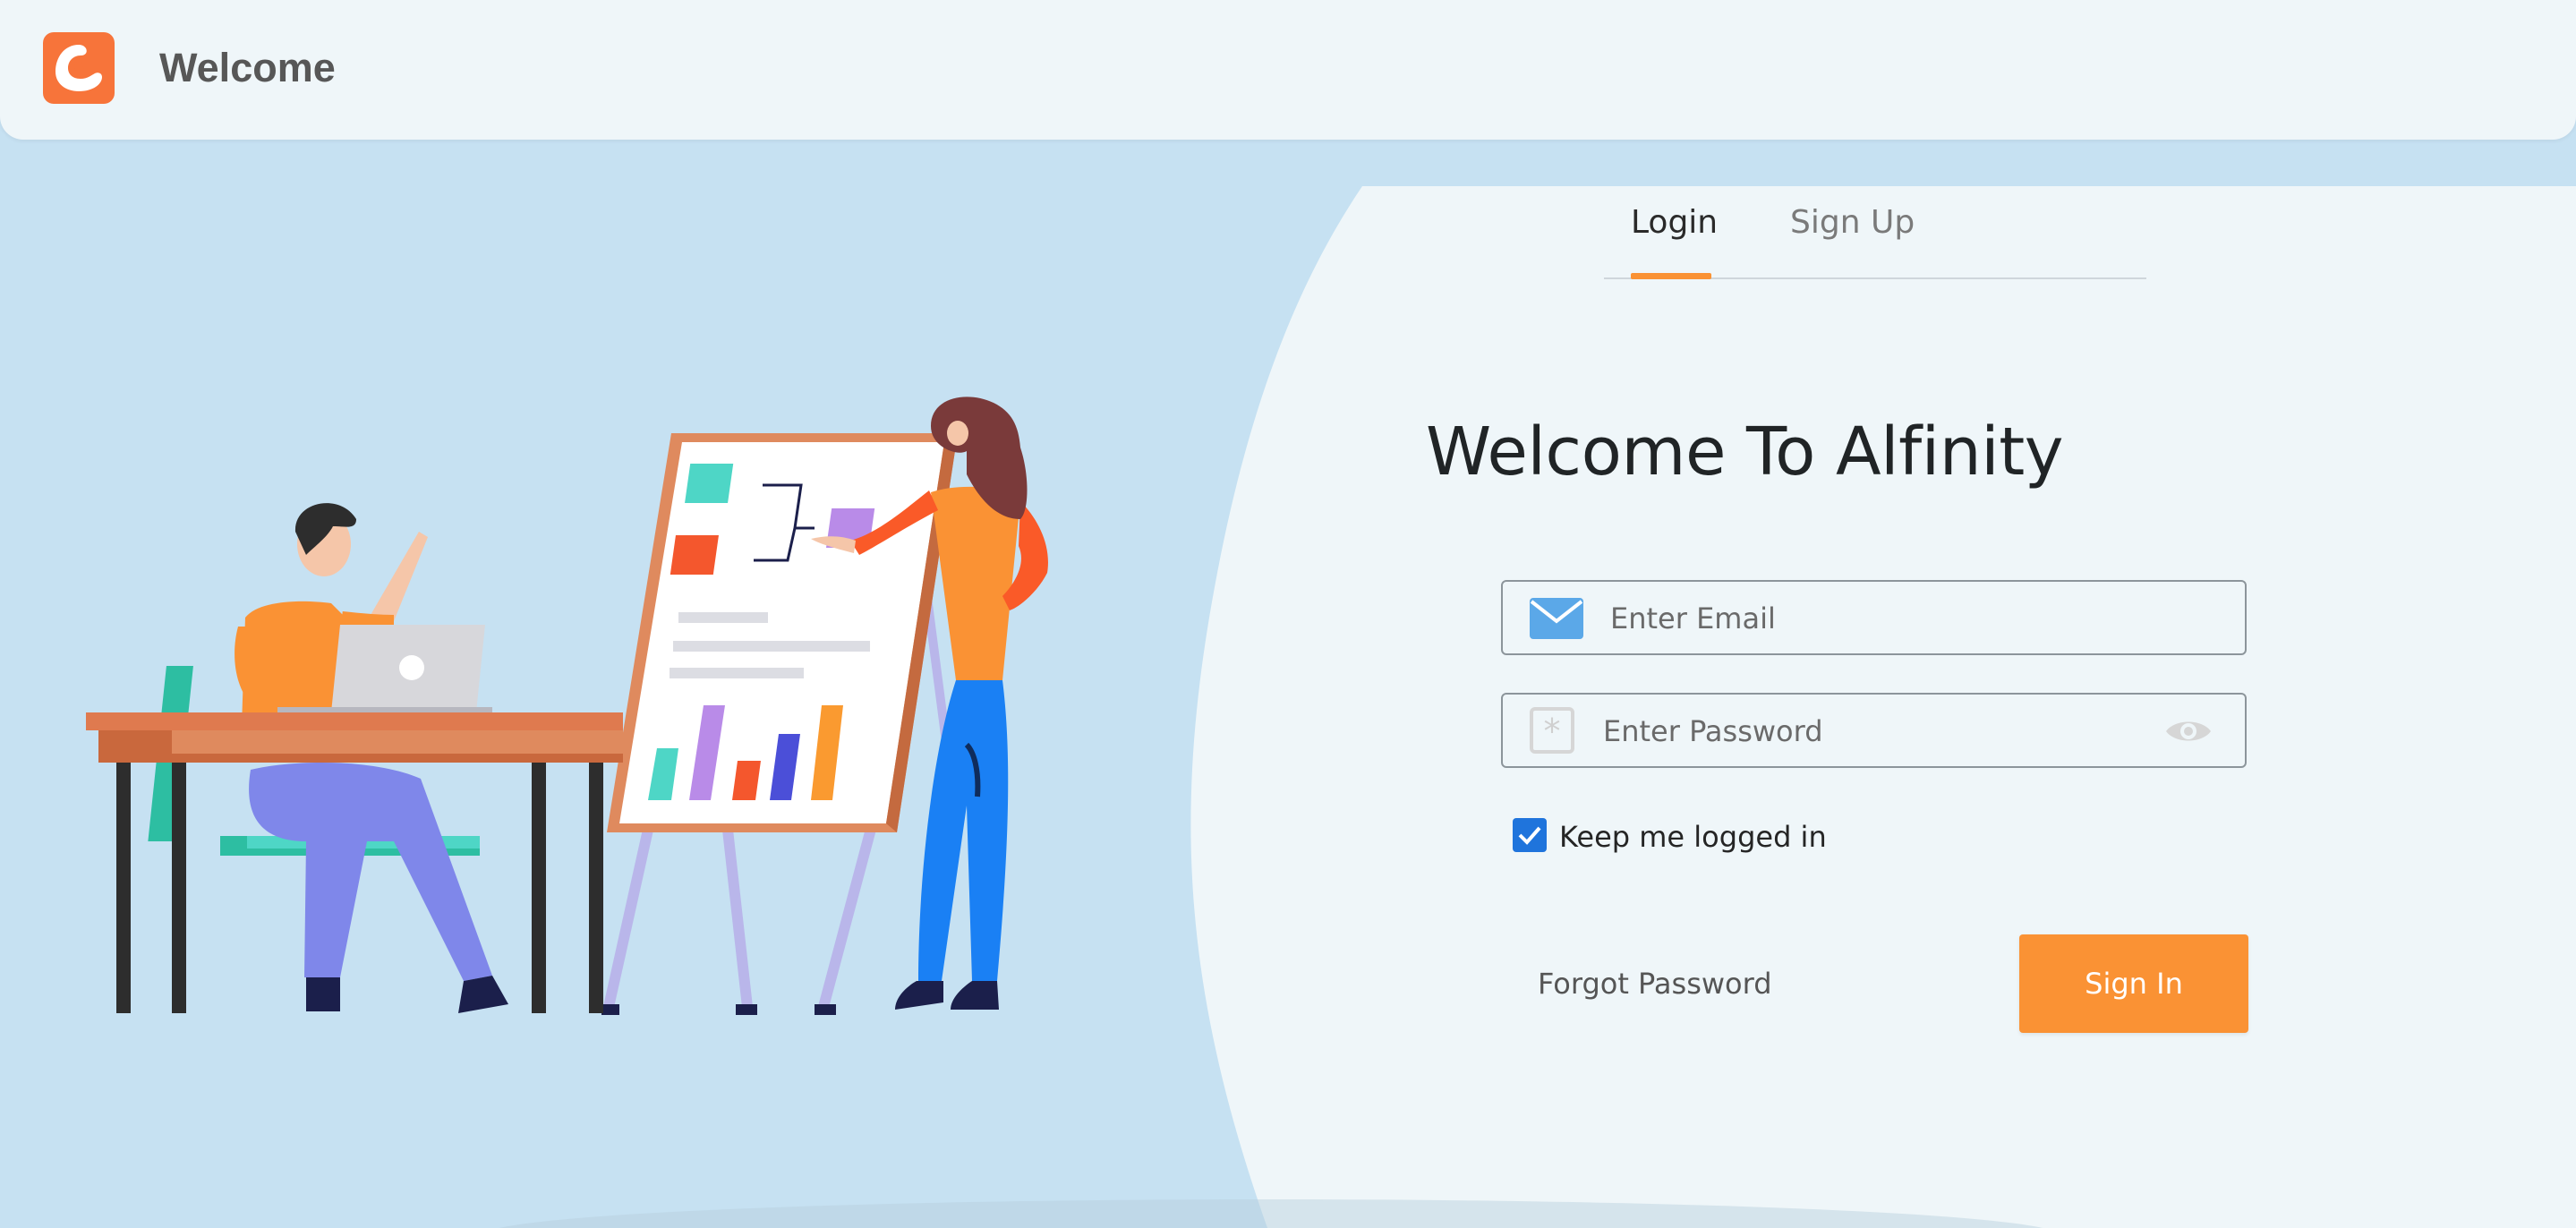 This screenshot has height=1228, width=2576. I want to click on welcome-heading: Welcome To Alfinity, so click(1745, 452).